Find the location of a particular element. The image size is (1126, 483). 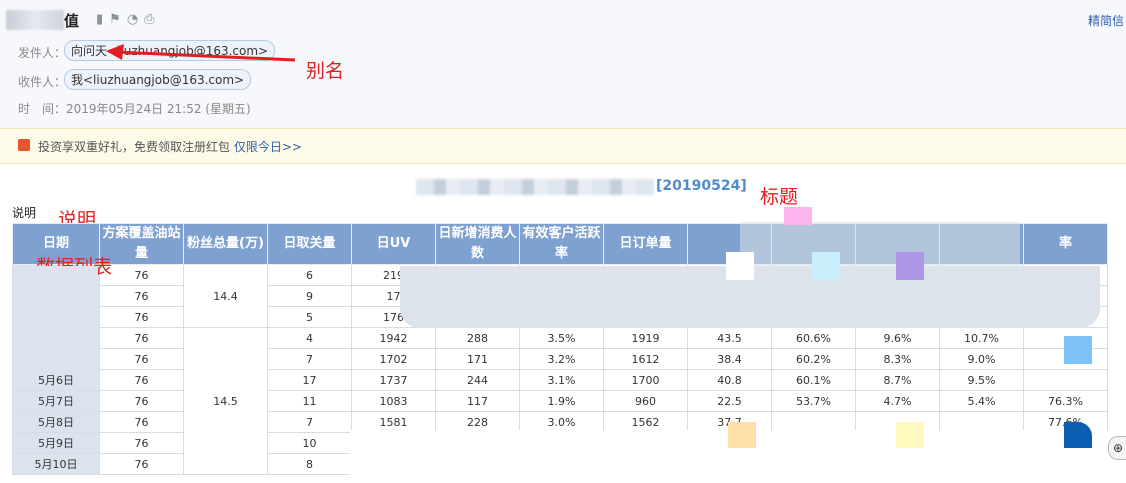

table-cell: 10.7% is located at coordinates (981, 338).